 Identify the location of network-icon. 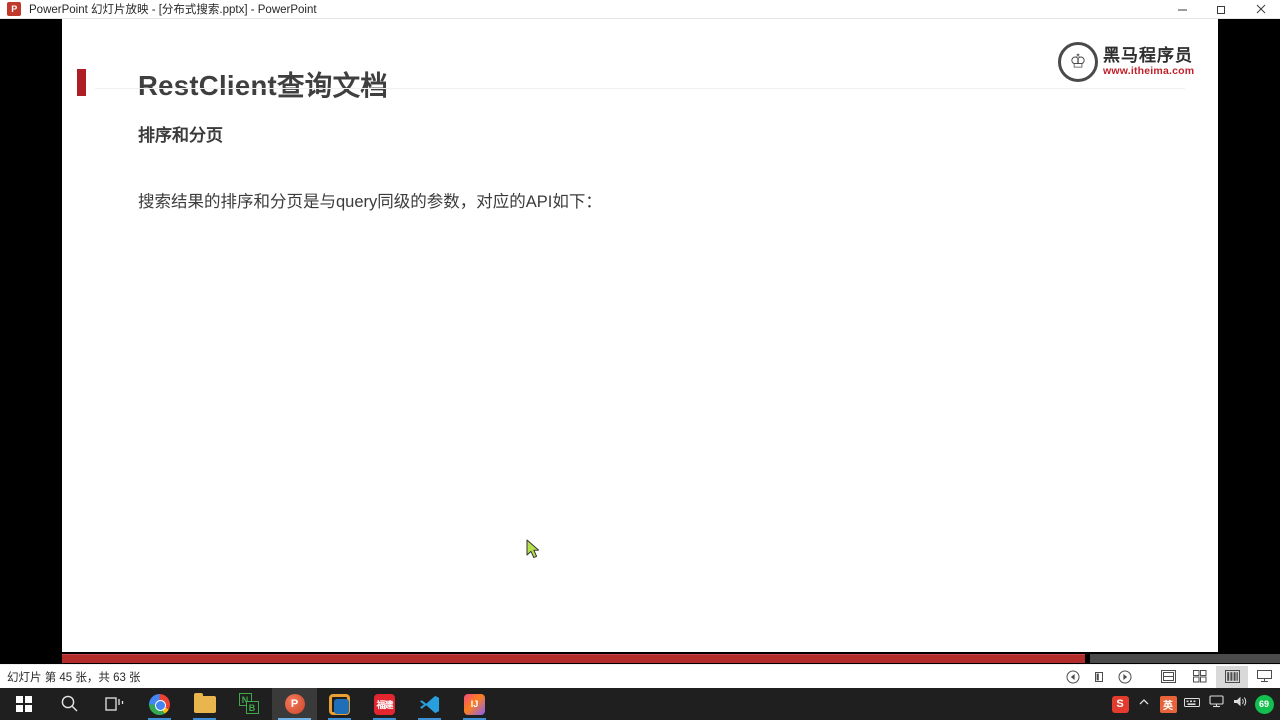
(1216, 704).